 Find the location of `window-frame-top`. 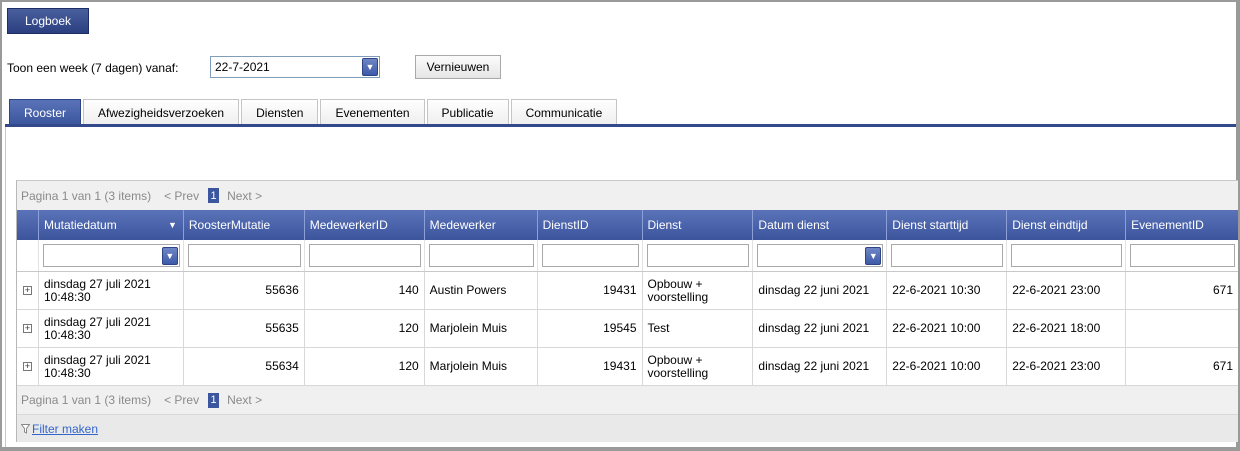

window-frame-top is located at coordinates (620, 1).